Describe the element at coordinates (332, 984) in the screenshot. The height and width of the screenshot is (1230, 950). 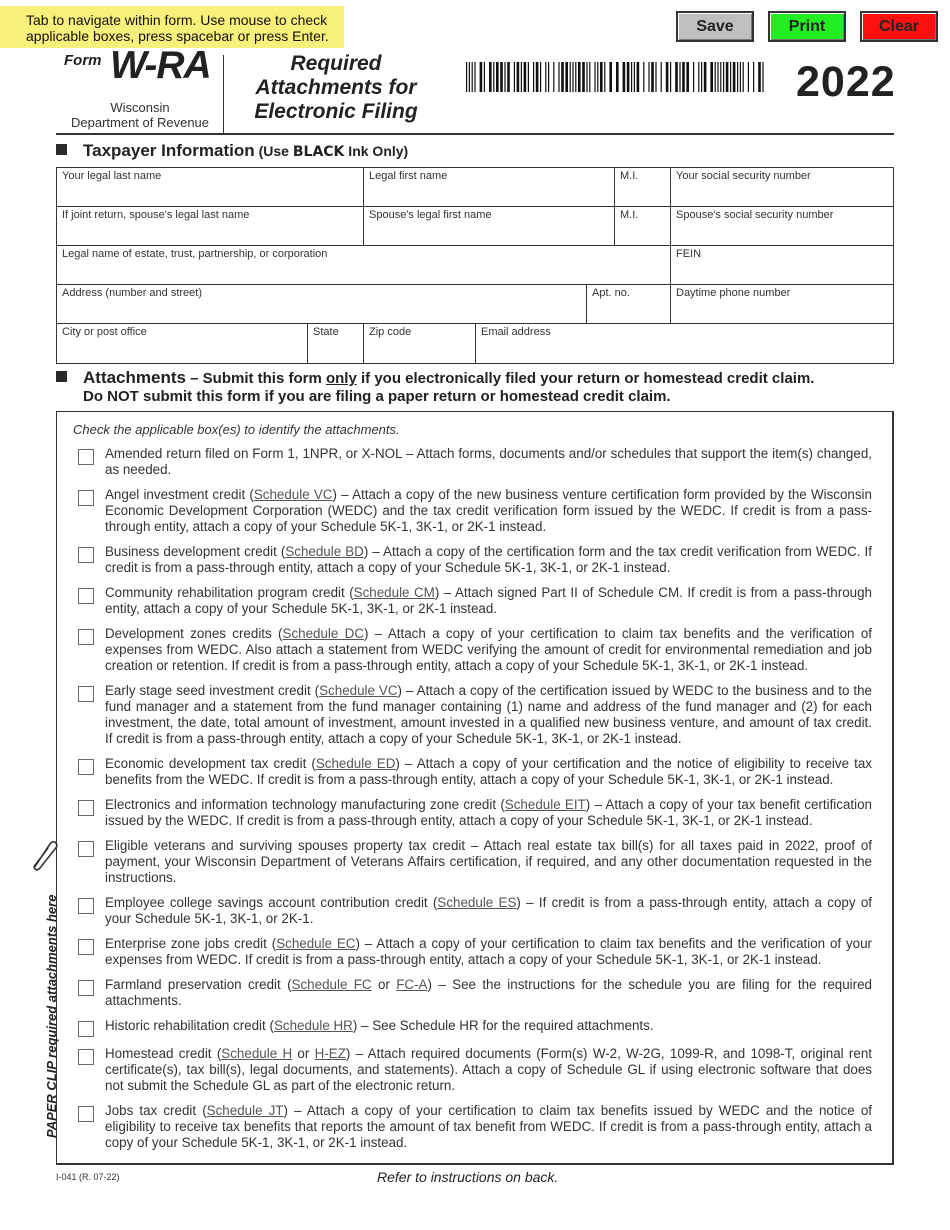
I see `schedule-link: Schedule FC` at that location.